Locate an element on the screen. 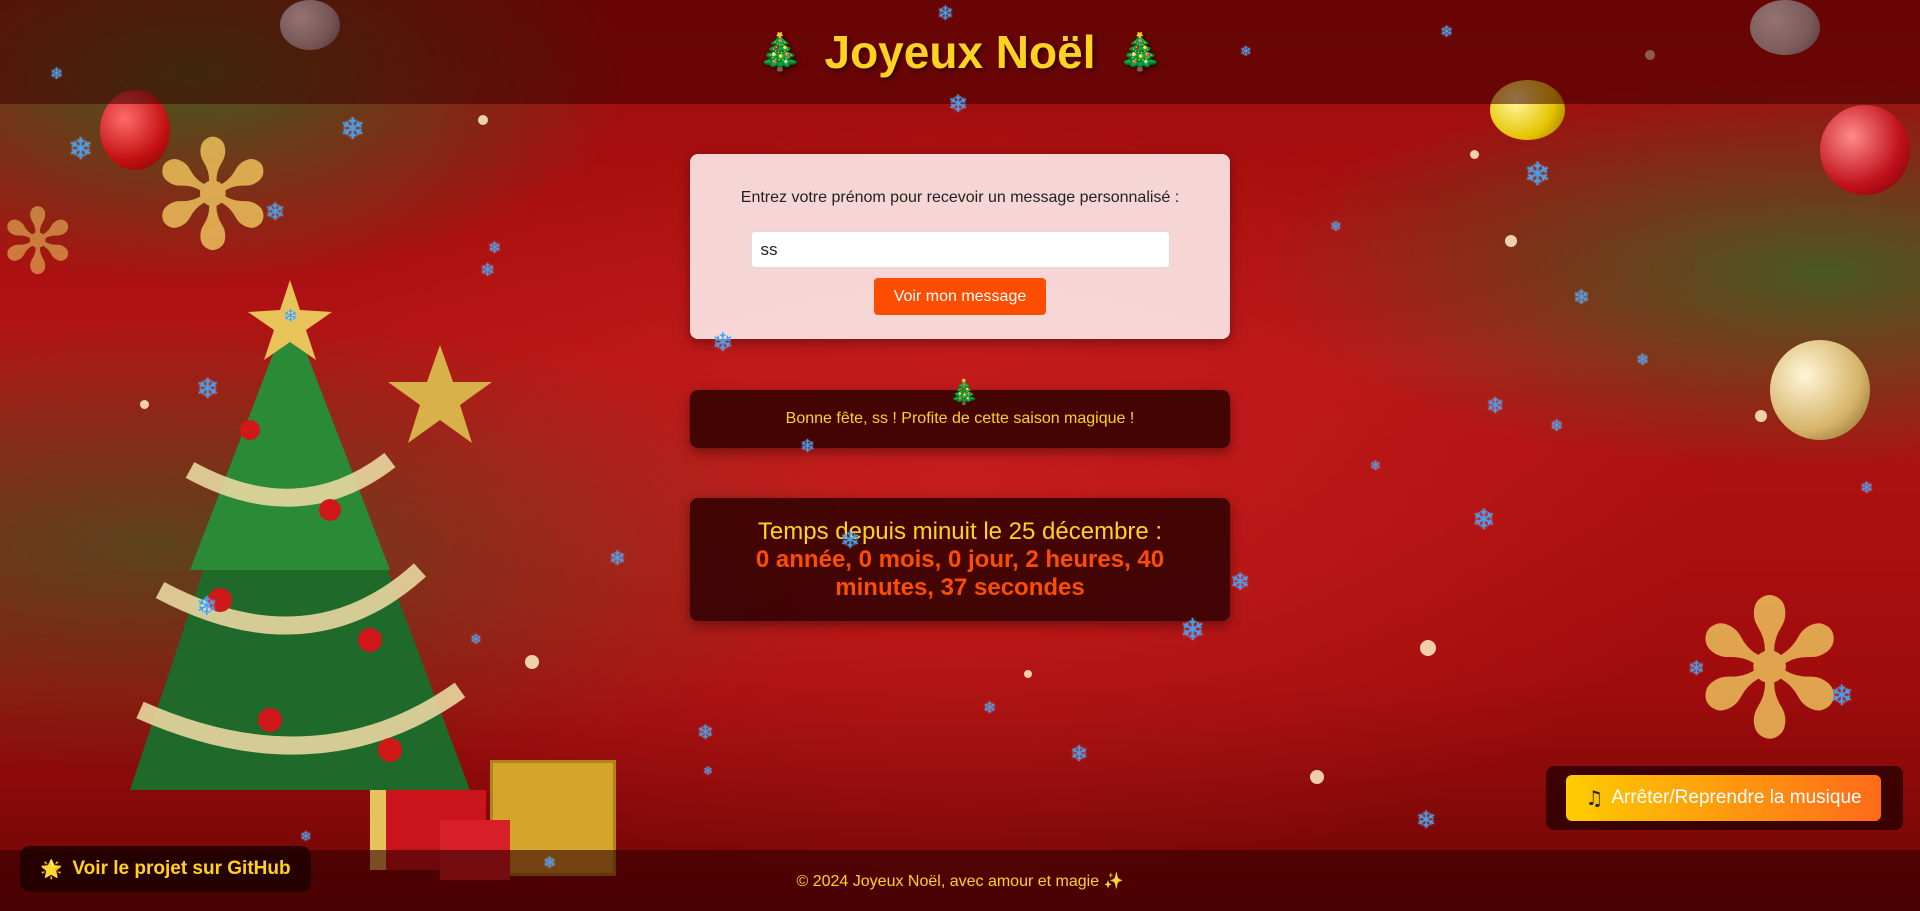 The height and width of the screenshot is (911, 1920). music-note-icon: ♫ is located at coordinates (1594, 798).